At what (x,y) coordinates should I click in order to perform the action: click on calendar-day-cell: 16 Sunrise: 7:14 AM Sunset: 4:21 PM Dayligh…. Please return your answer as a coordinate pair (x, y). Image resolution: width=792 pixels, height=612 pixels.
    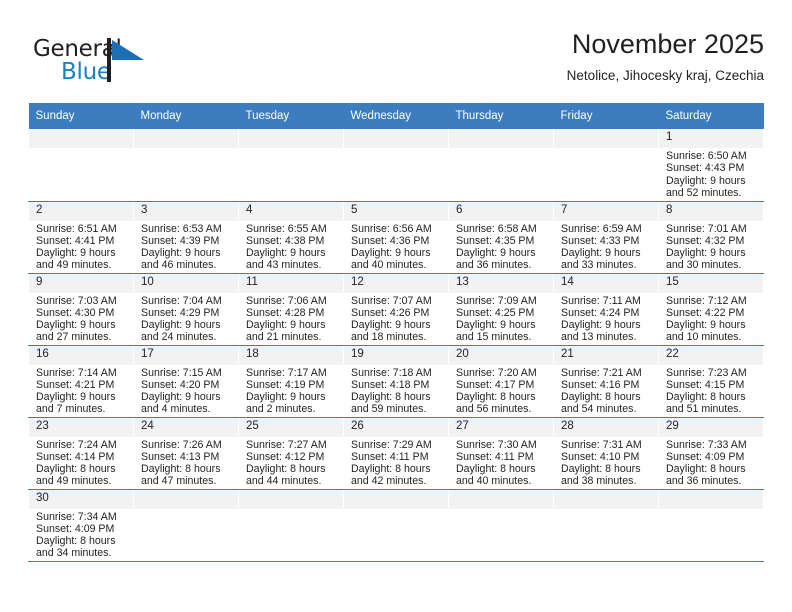
    Looking at the image, I should click on (81, 381).